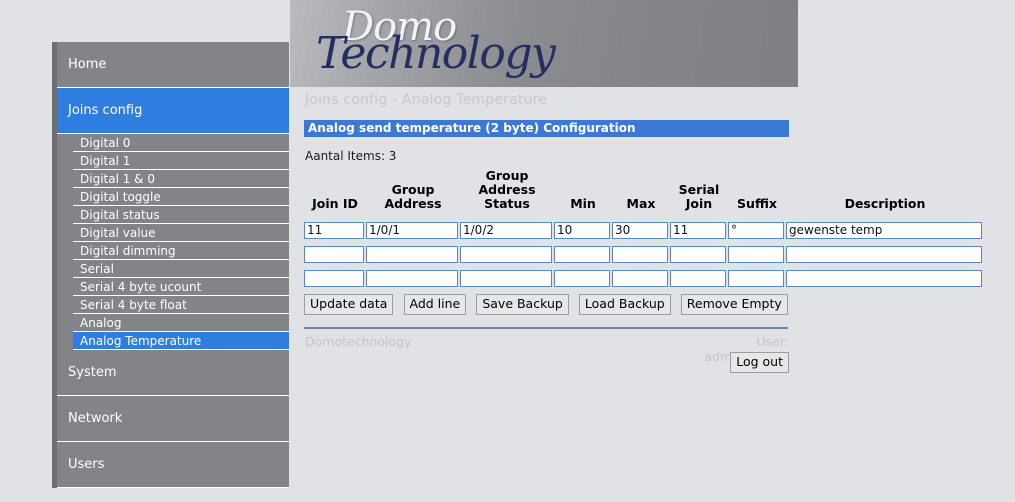  What do you see at coordinates (173, 465) in the screenshot?
I see `sidebar-item-users: Users` at bounding box center [173, 465].